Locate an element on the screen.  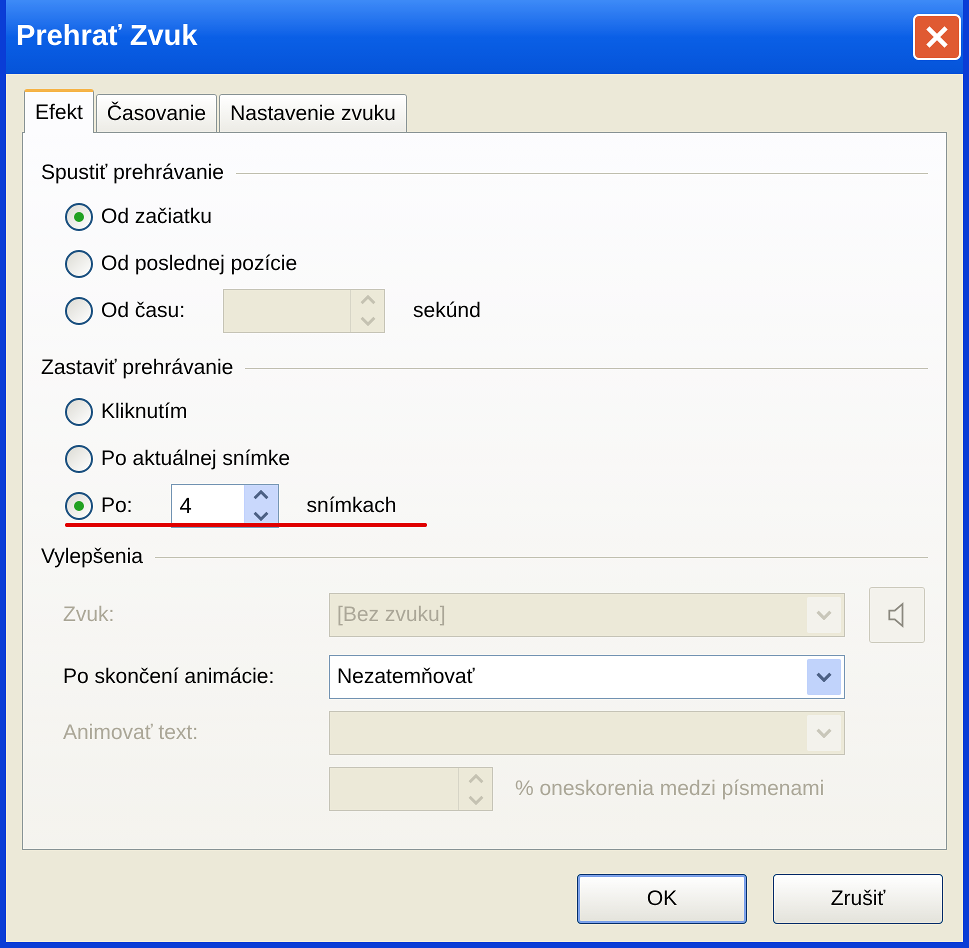
number-spinner: 4 is located at coordinates (224, 506).